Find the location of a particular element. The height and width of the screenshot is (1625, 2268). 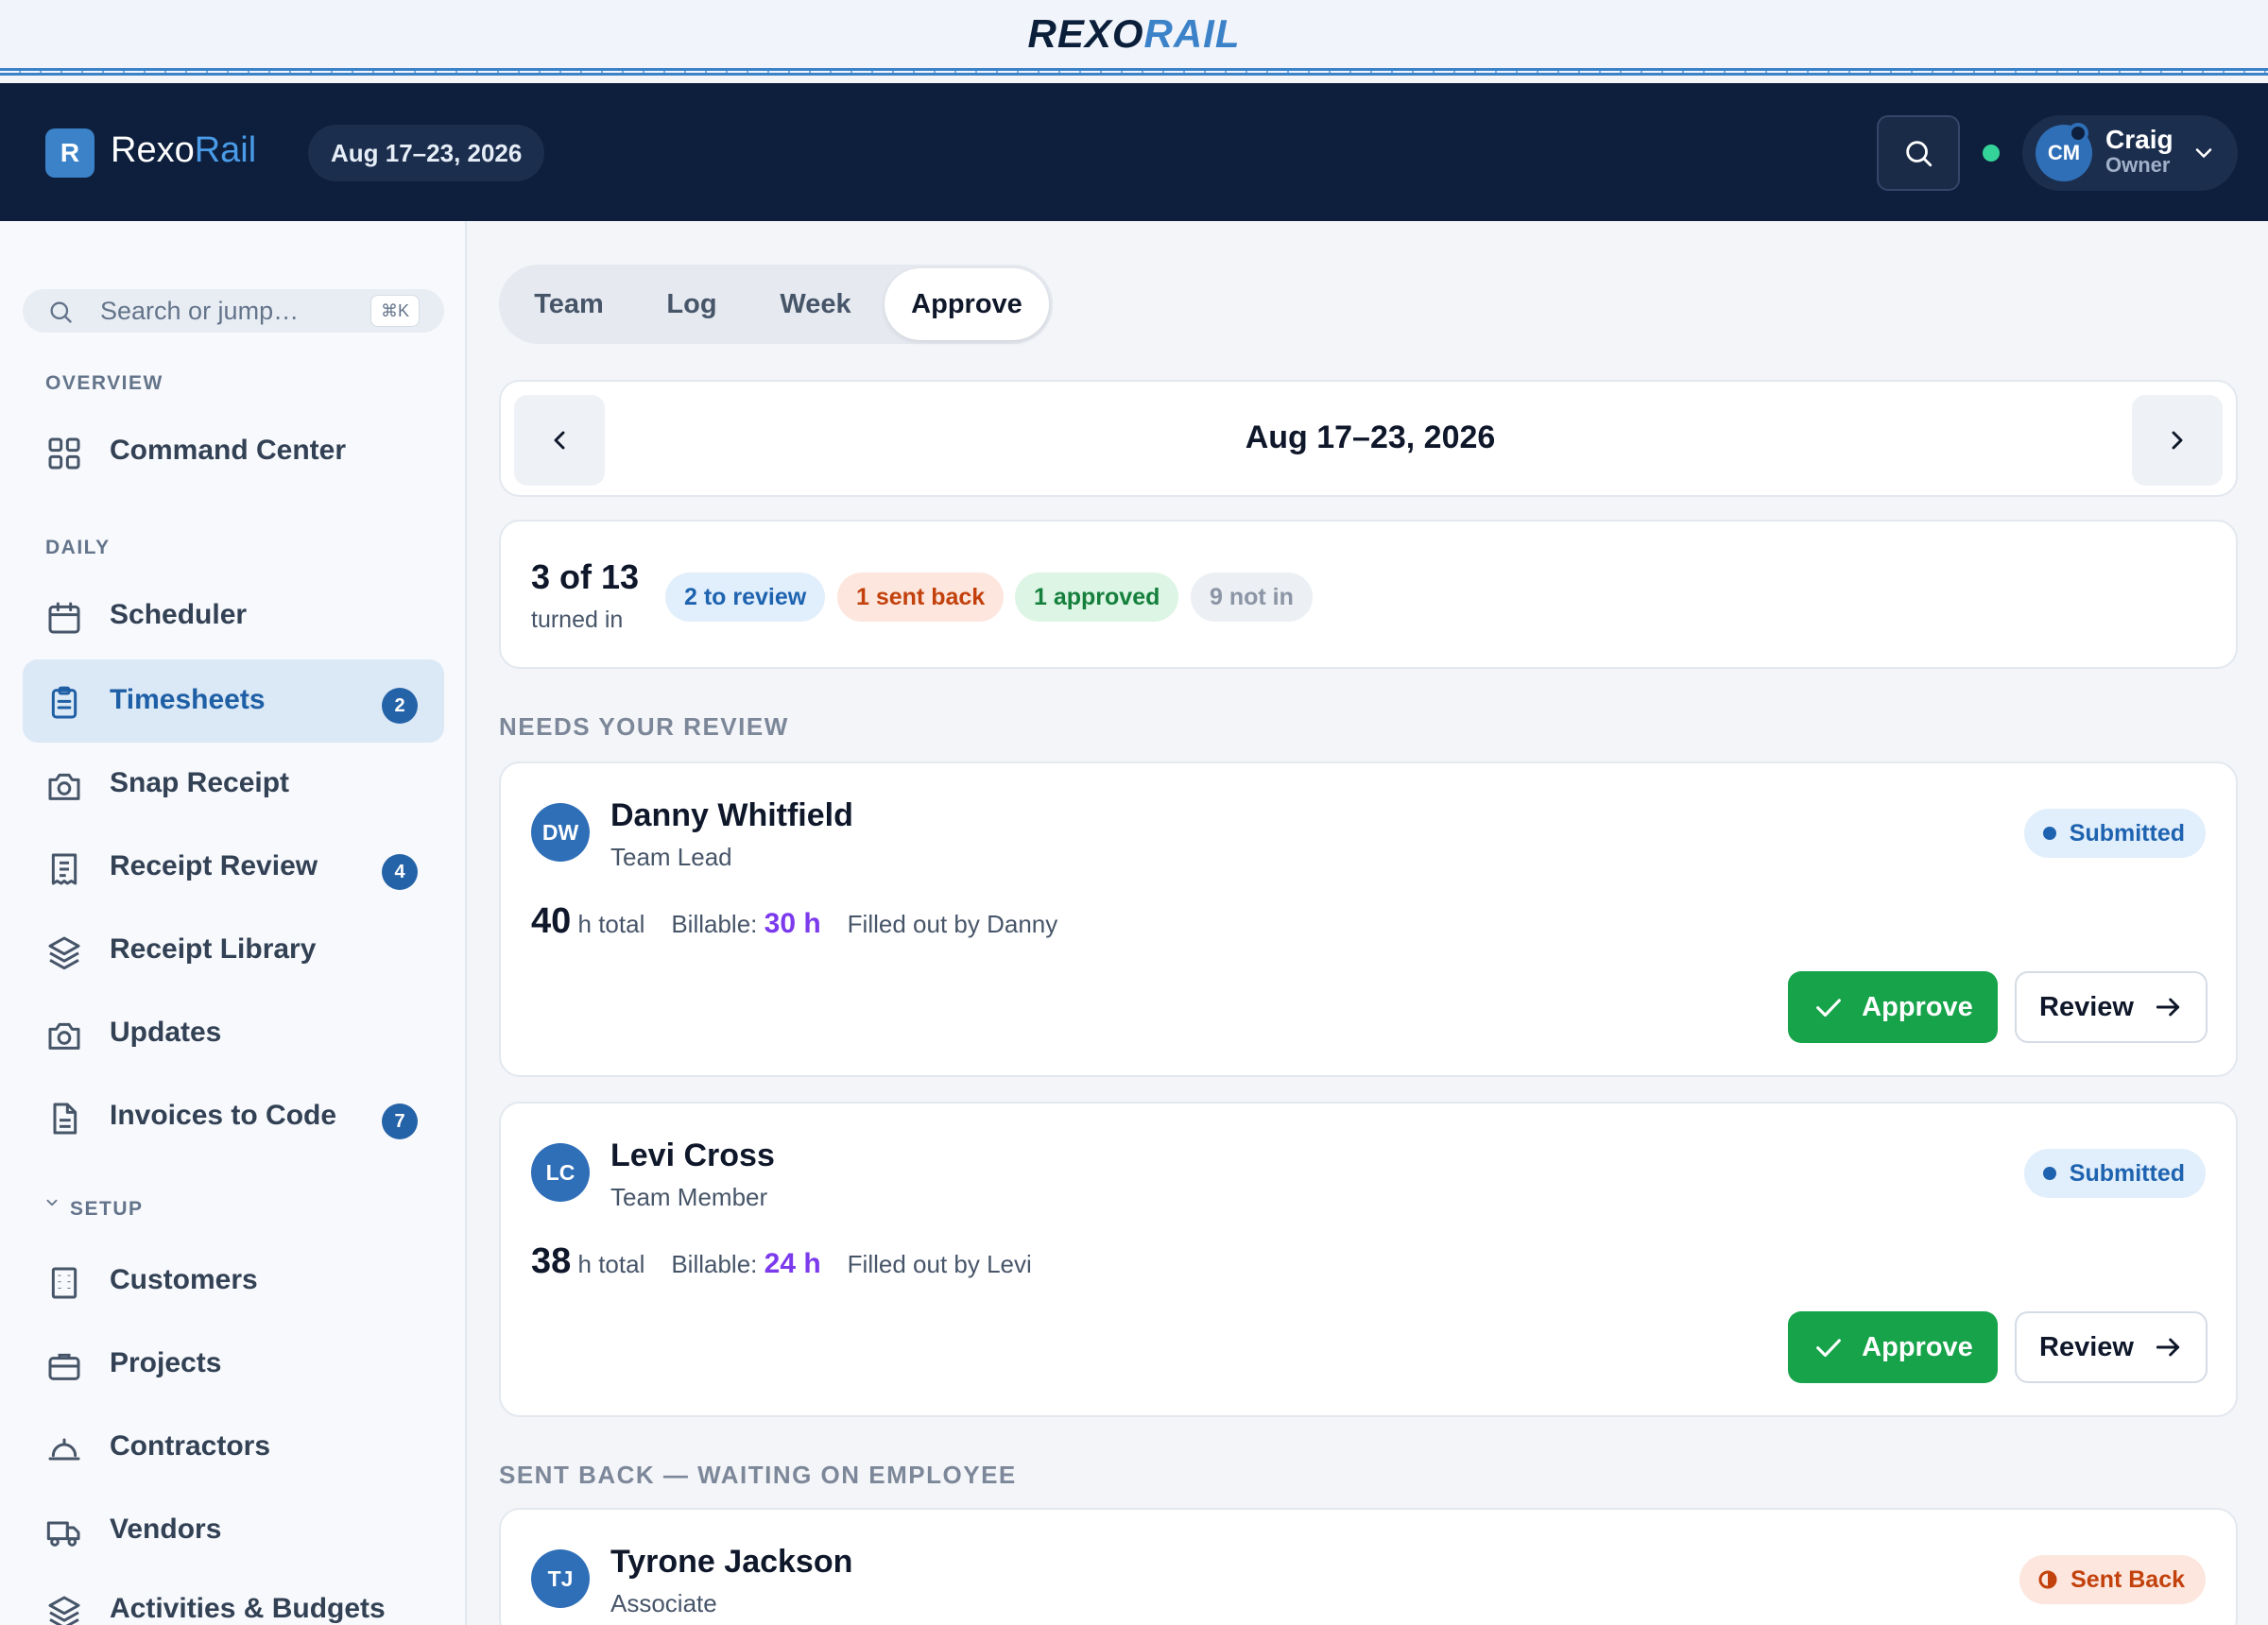

sidebar-item-updates: Updates is located at coordinates (233, 1033).